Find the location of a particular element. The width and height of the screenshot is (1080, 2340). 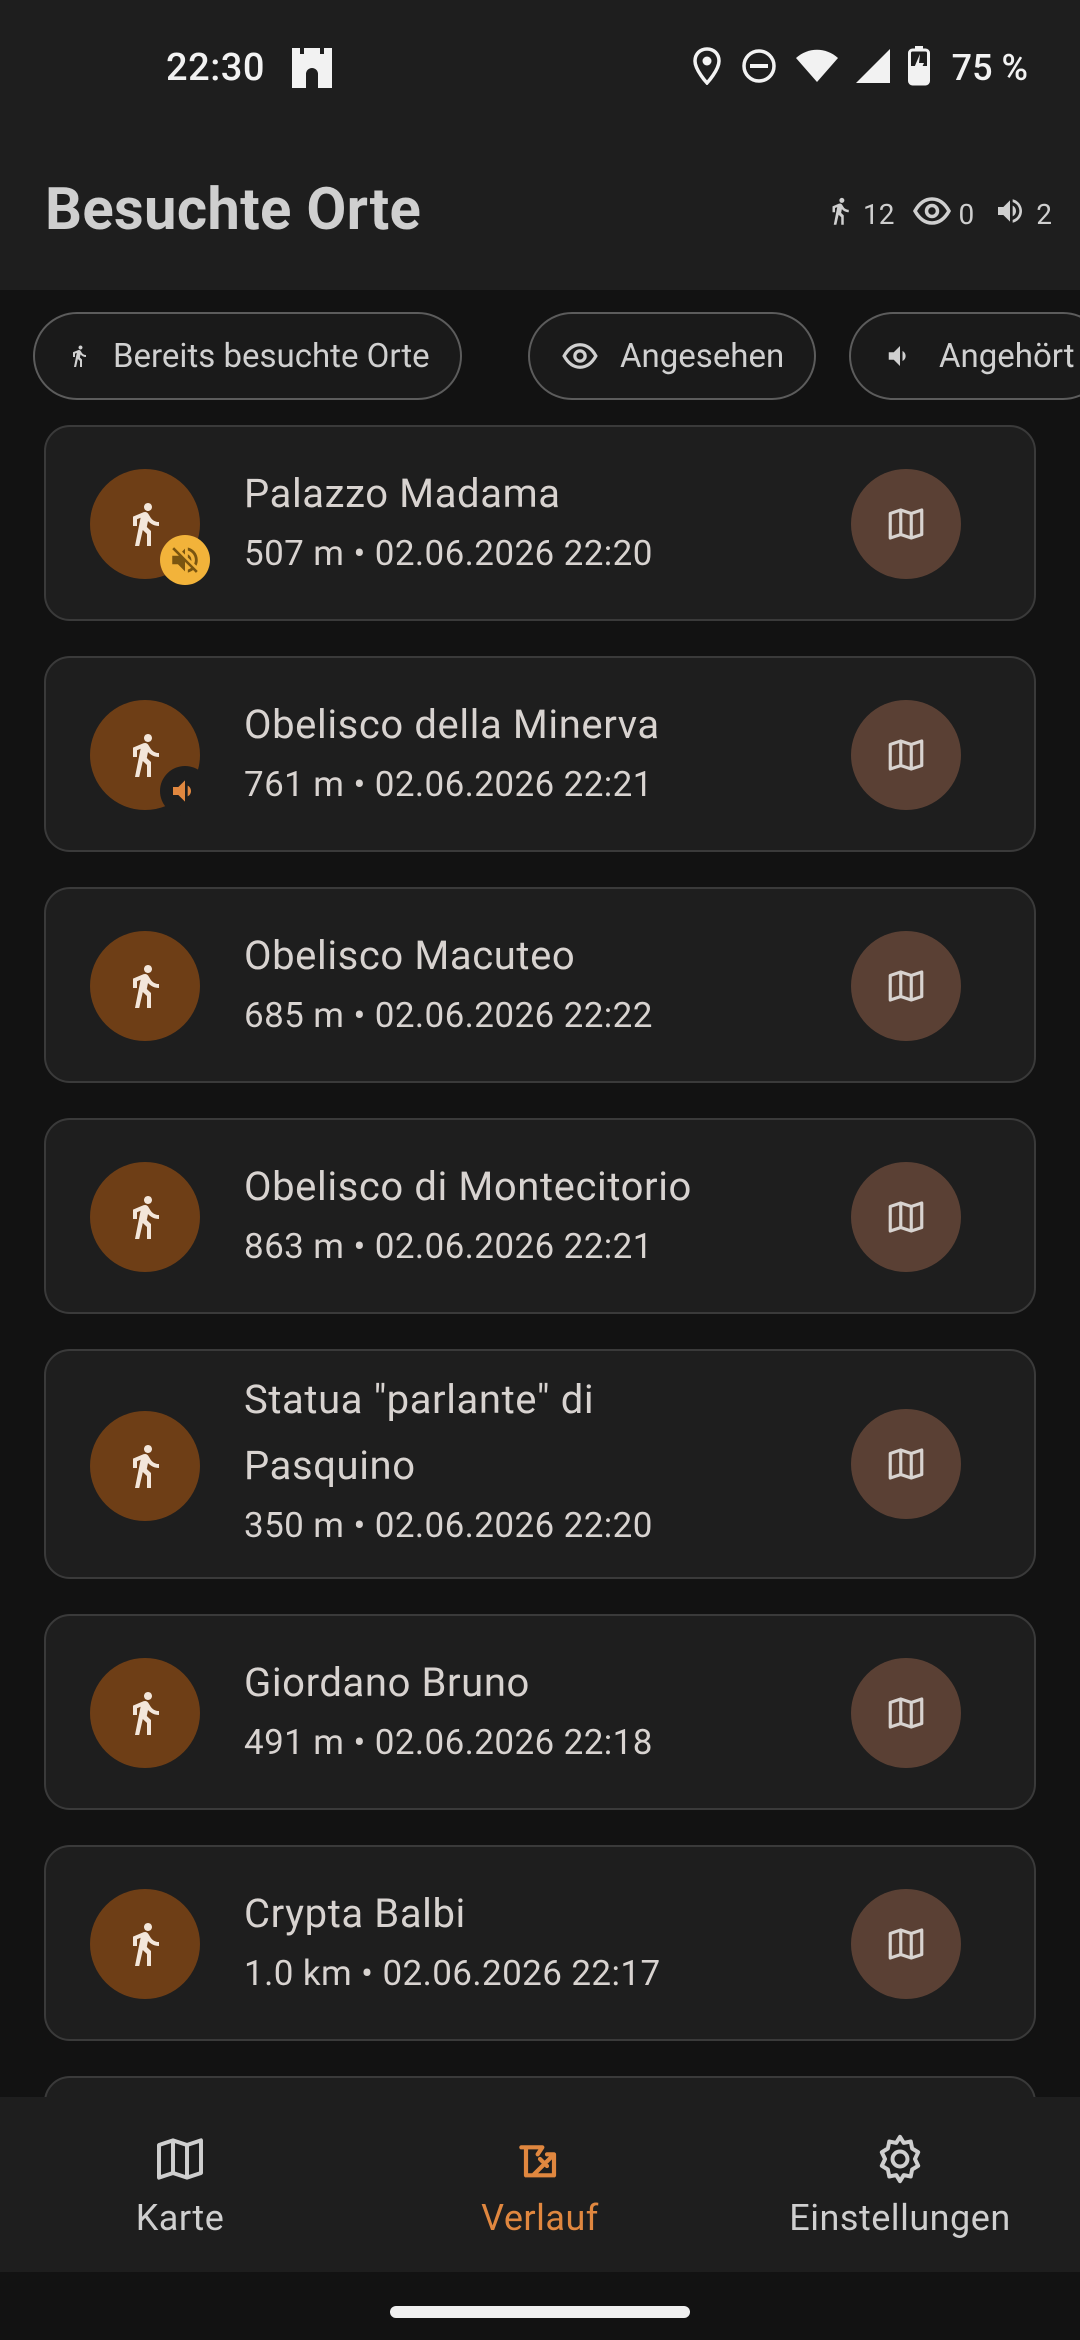

filter-chips: Bereits besuchte Orte Angesehen Angehört is located at coordinates (540, 358).